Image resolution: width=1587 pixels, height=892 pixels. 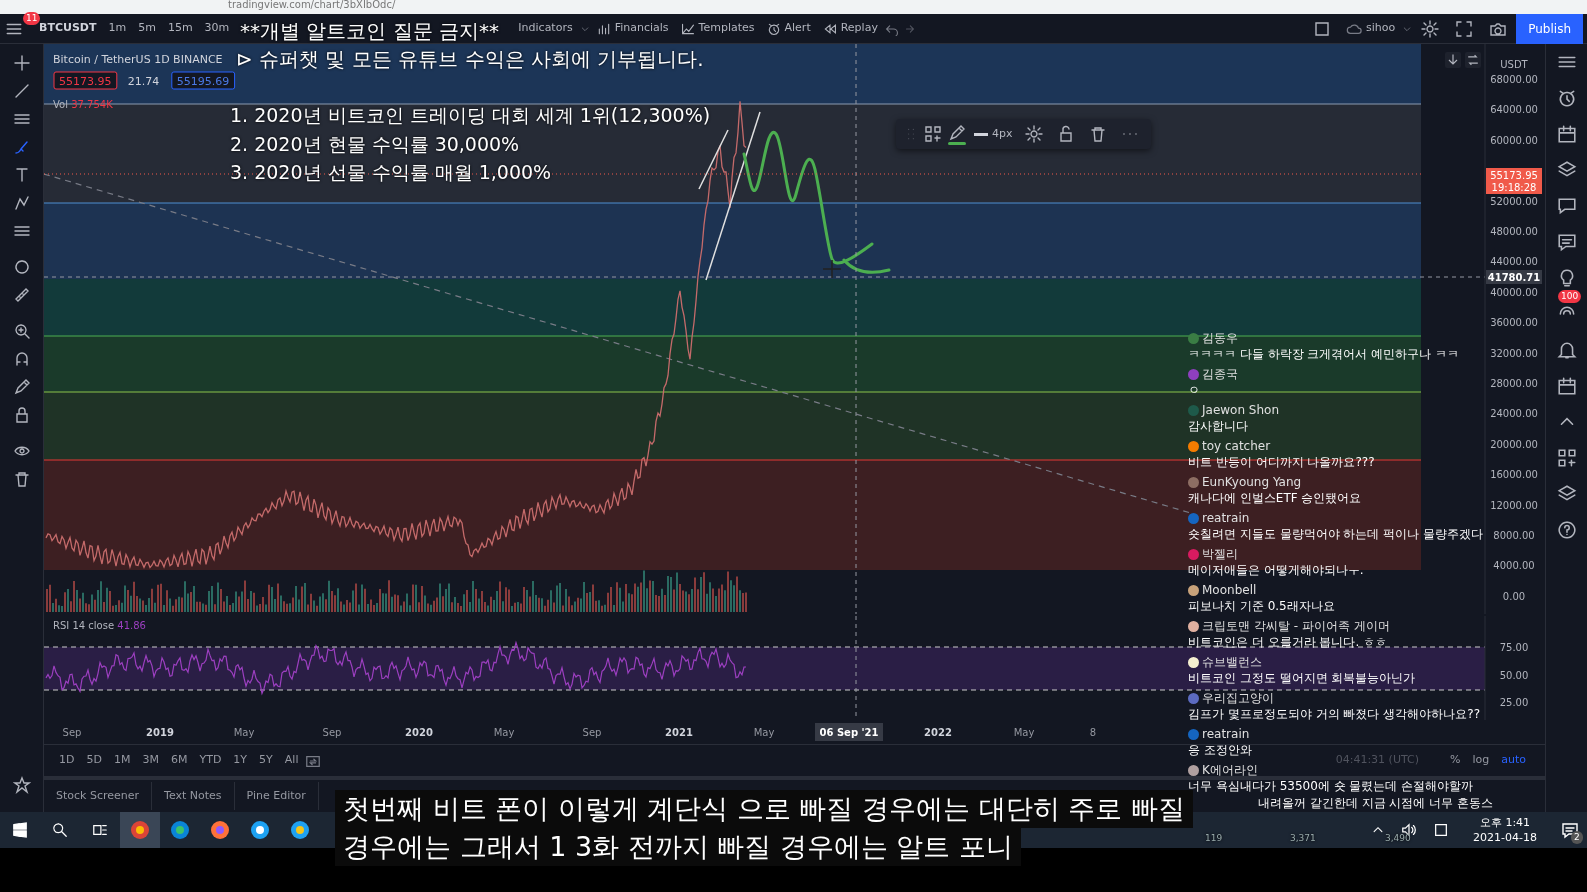 What do you see at coordinates (140, 830) in the screenshot?
I see `browser-app-icon` at bounding box center [140, 830].